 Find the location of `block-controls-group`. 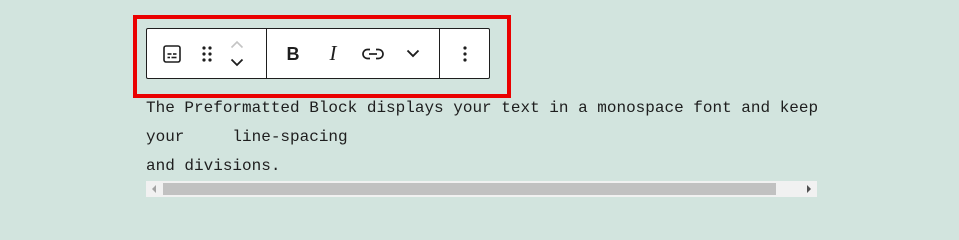

block-controls-group is located at coordinates (206, 53).